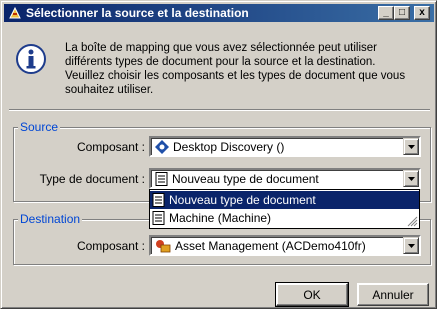 This screenshot has height=311, width=439. Describe the element at coordinates (229, 147) in the screenshot. I see `source-component-value: Desktop Discovery ()` at that location.